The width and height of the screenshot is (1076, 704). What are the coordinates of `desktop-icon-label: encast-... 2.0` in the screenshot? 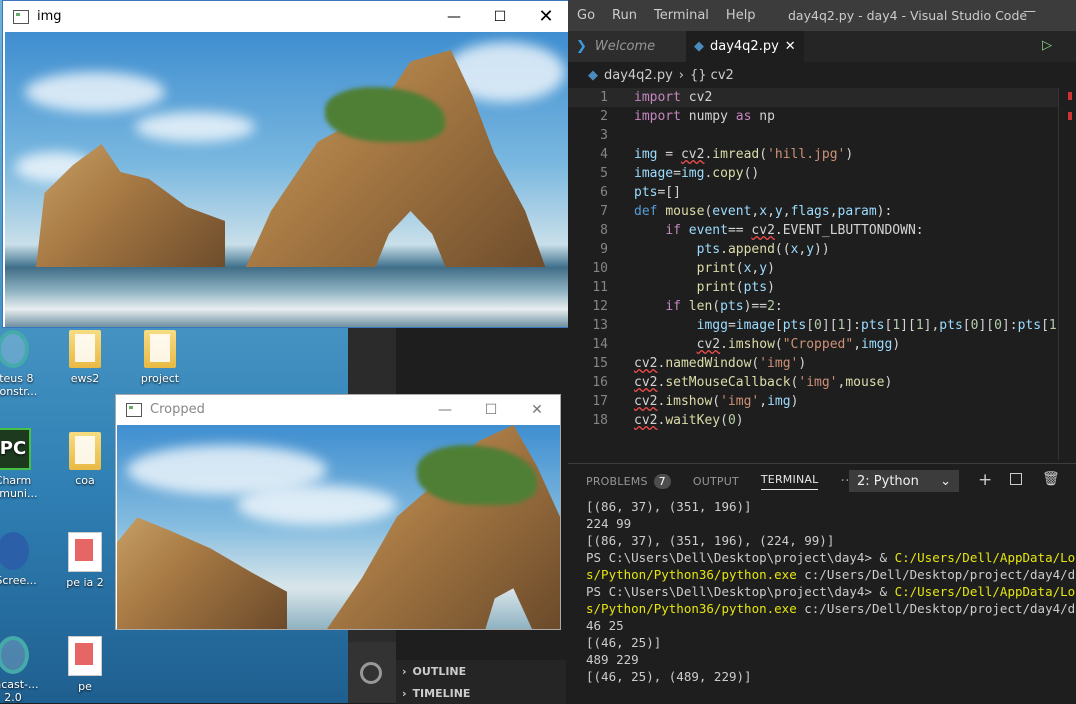 It's located at (19, 690).